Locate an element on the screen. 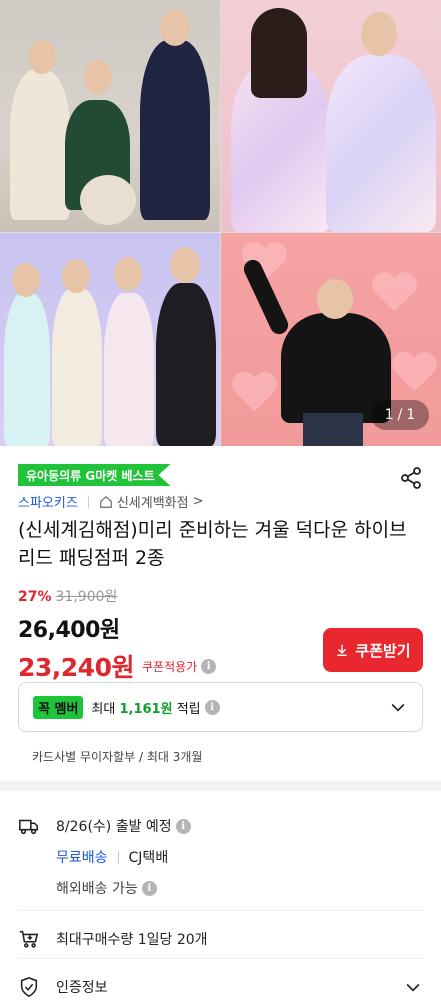 This screenshot has width=441, height=1000. coupon-price-label: 쿠폰적용가 is located at coordinates (169, 666).